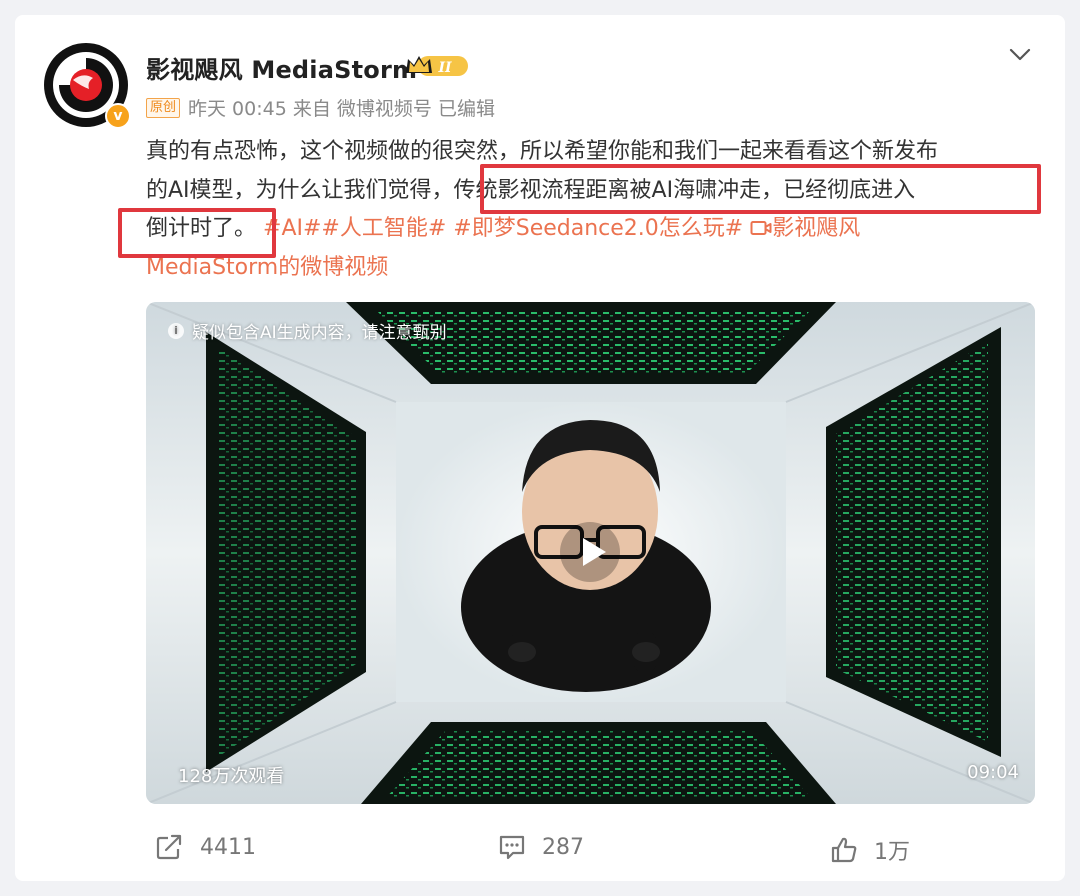 The width and height of the screenshot is (1080, 896). I want to click on comment-button: 287, so click(541, 847).